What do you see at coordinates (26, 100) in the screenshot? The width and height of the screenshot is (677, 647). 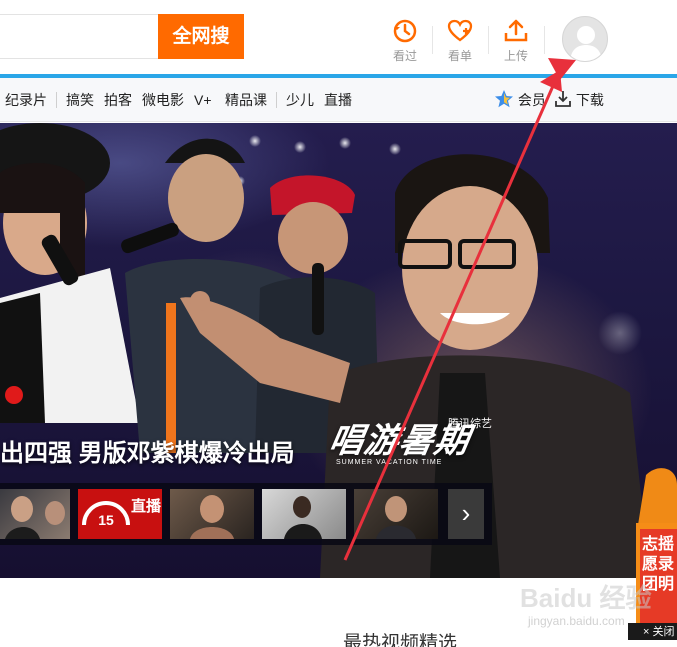 I see `nav-item-documentary: 纪录片` at bounding box center [26, 100].